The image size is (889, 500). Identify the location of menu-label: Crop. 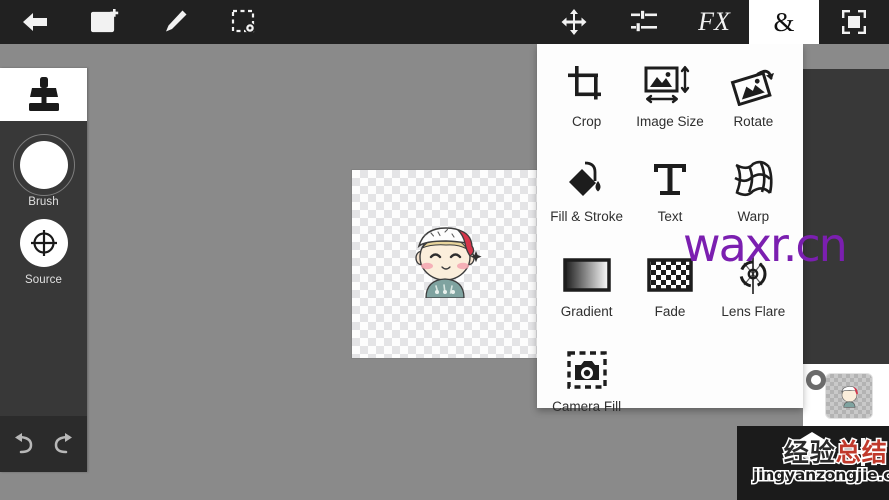
(587, 121).